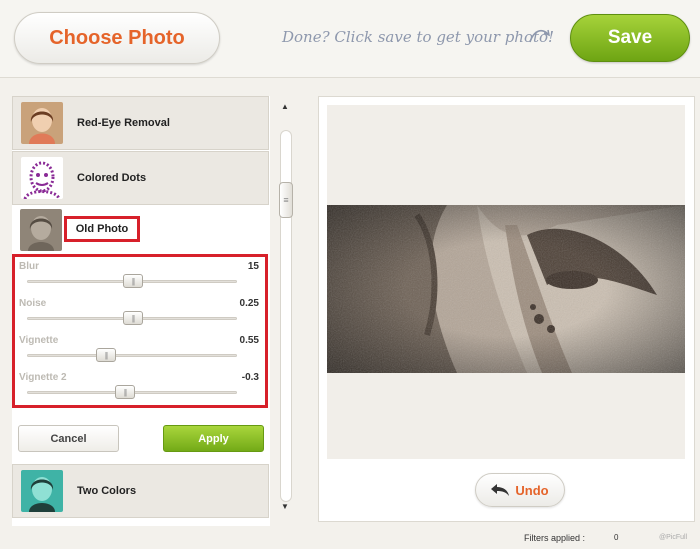  Describe the element at coordinates (29, 266) in the screenshot. I see `param-label: Blur` at that location.